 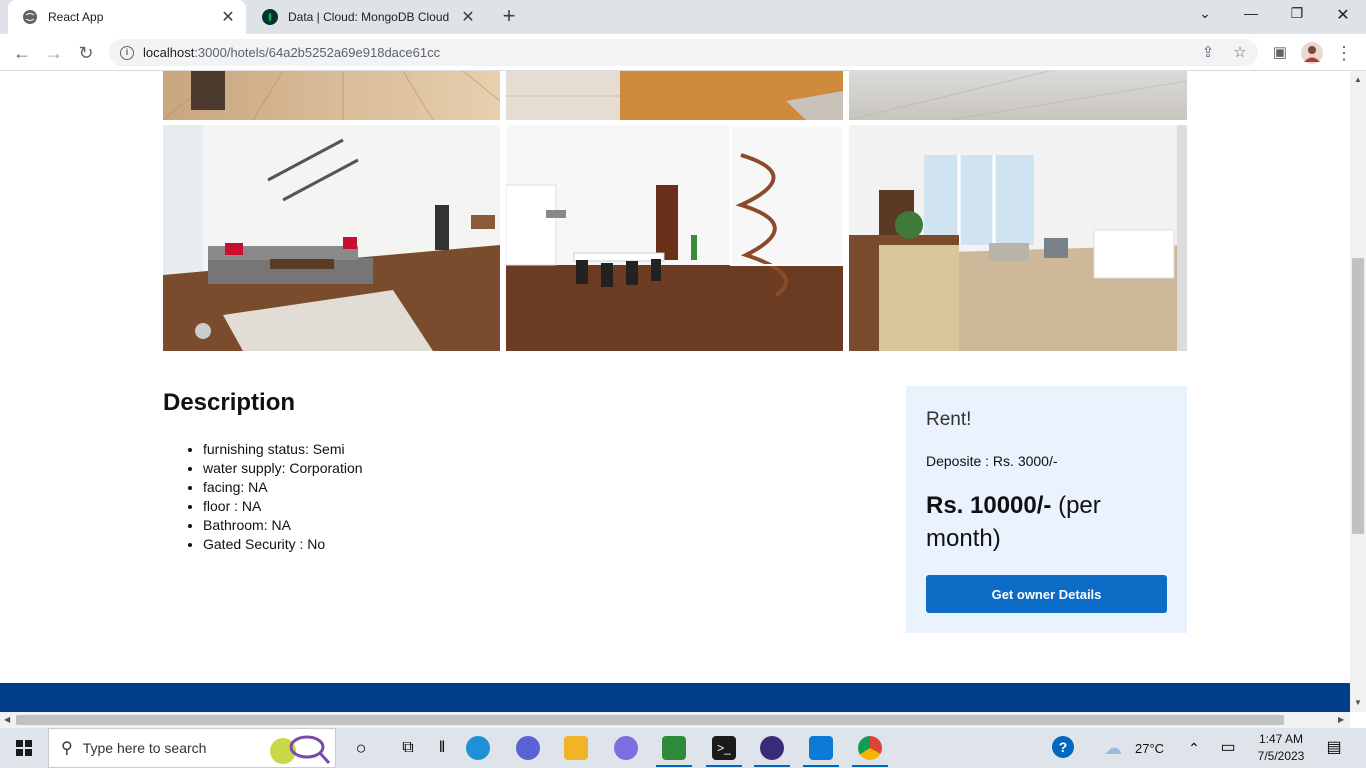 What do you see at coordinates (992, 461) in the screenshot?
I see `deposit-text: Deposite : Rs. 3000/-` at bounding box center [992, 461].